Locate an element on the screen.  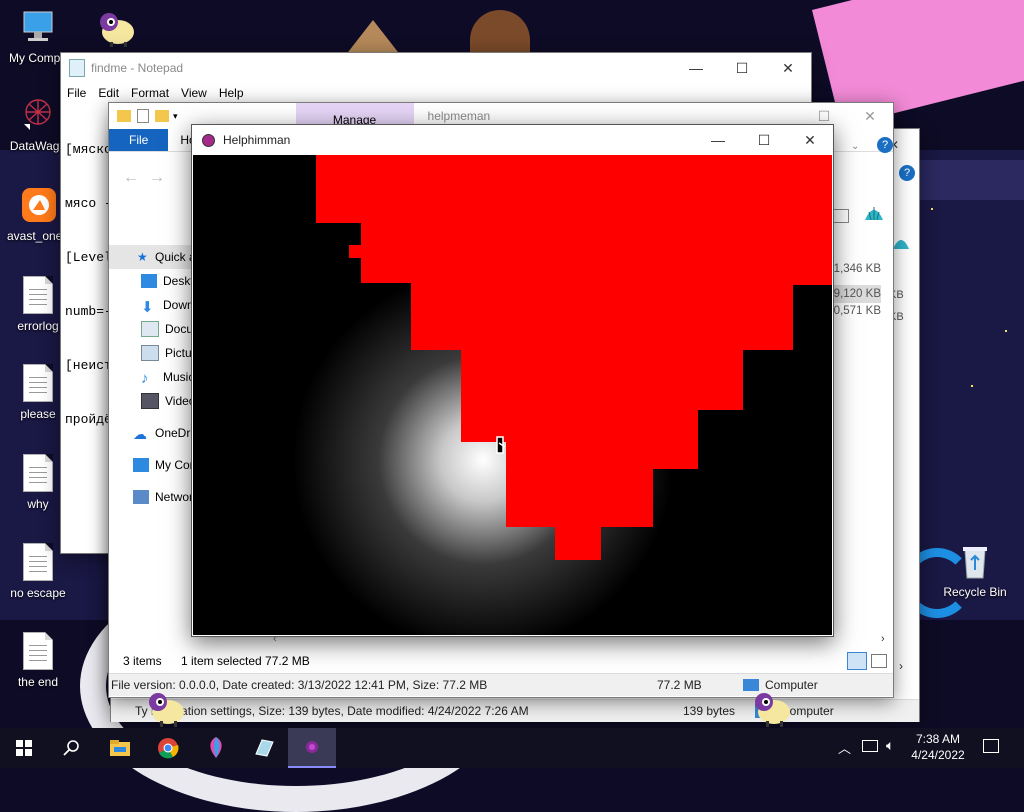
start-icon is located at coordinates (24, 748).